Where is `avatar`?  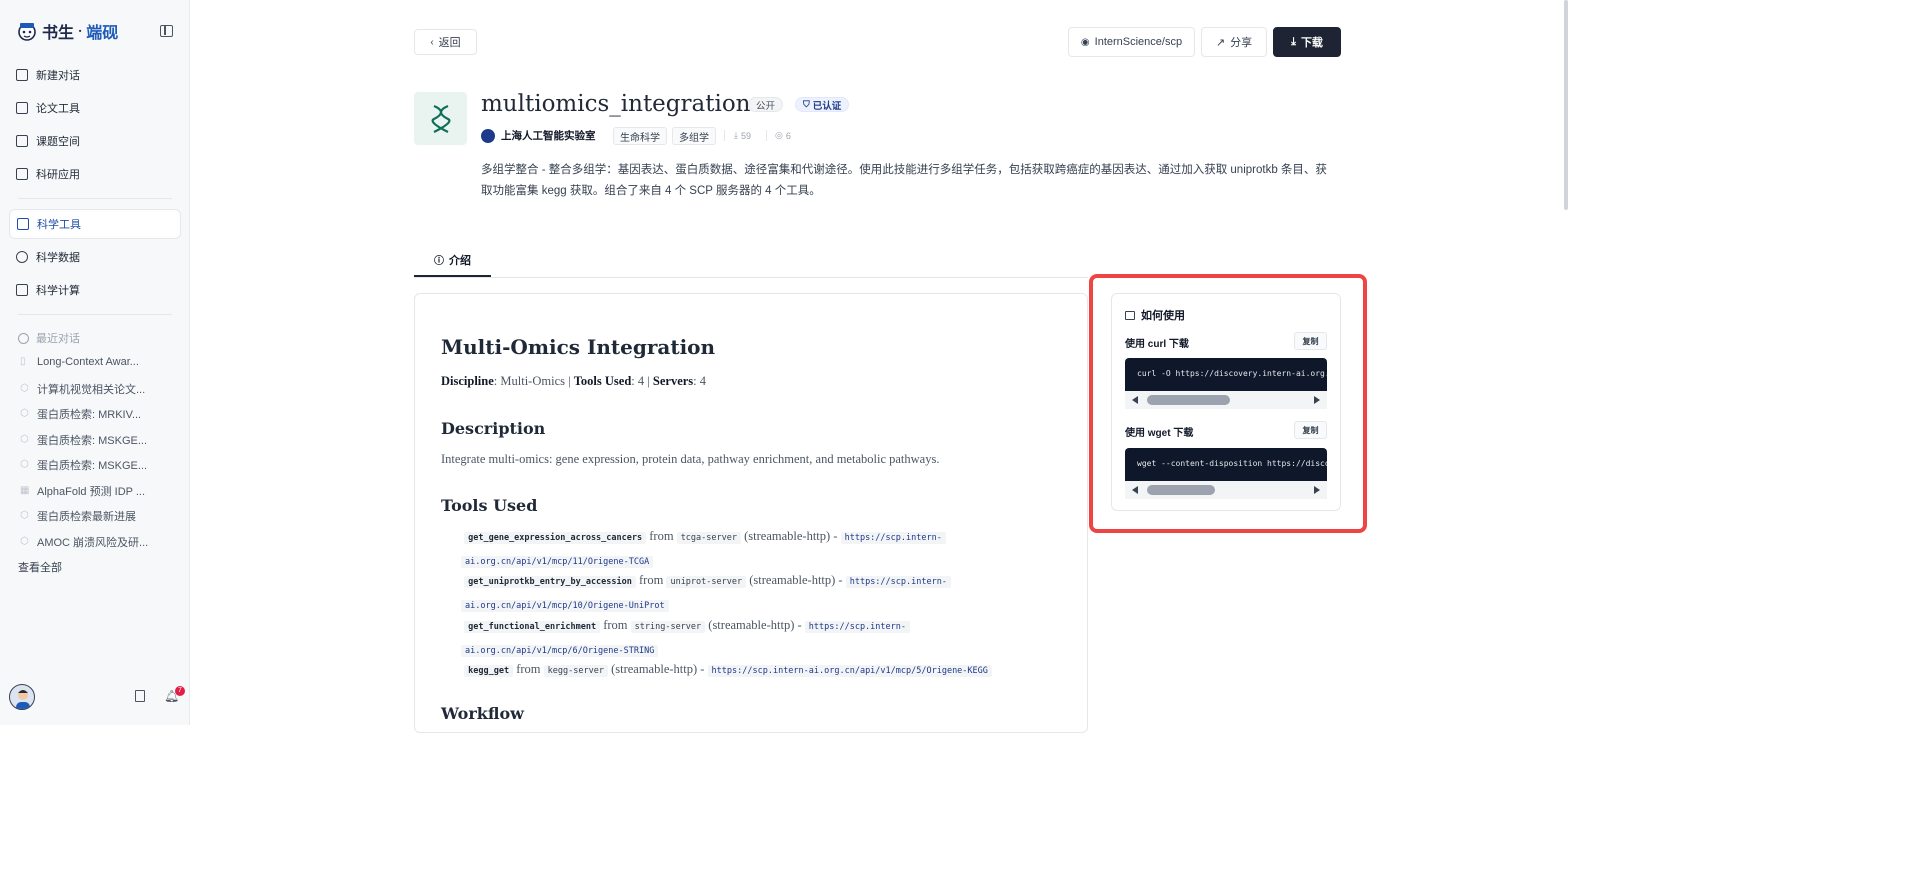
avatar is located at coordinates (22, 697).